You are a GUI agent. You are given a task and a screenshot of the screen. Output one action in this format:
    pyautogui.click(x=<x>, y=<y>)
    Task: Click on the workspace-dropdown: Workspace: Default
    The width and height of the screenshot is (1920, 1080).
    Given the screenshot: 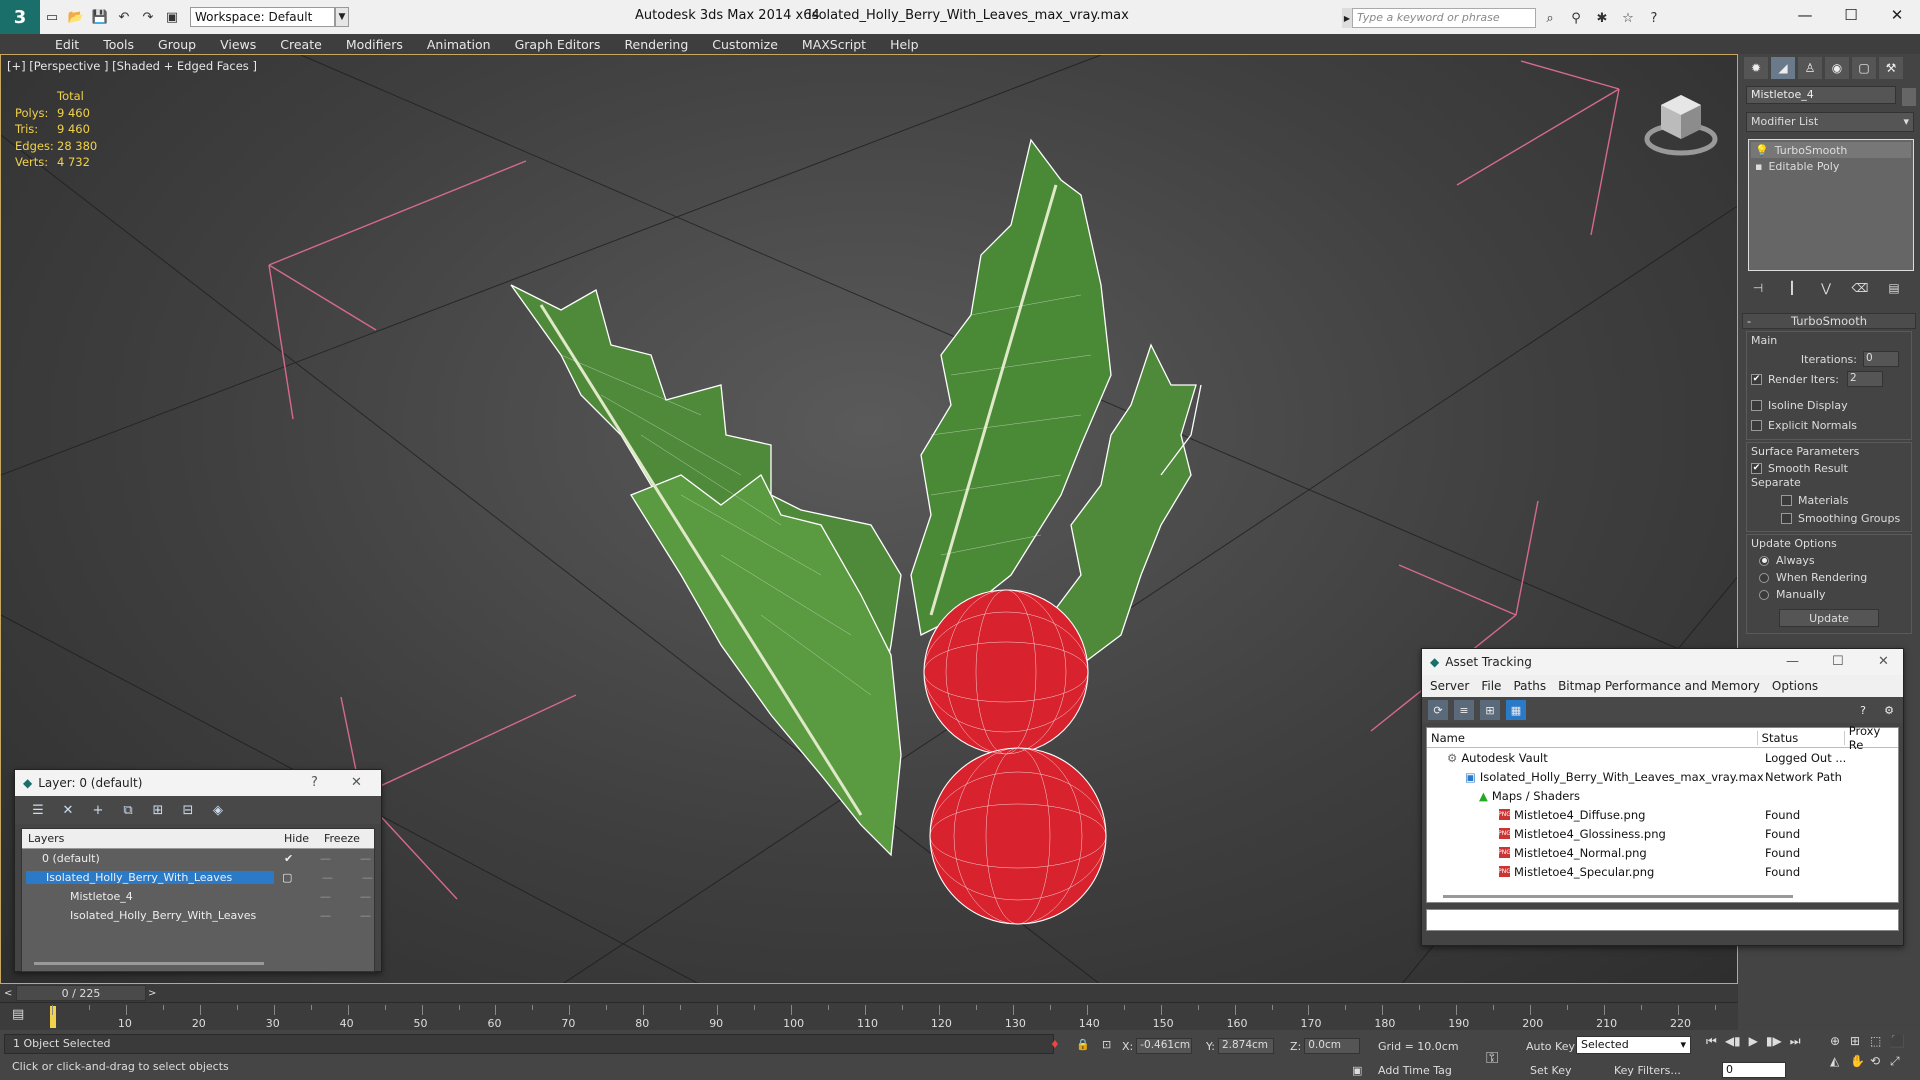 What is the action you would take?
    pyautogui.click(x=262, y=17)
    